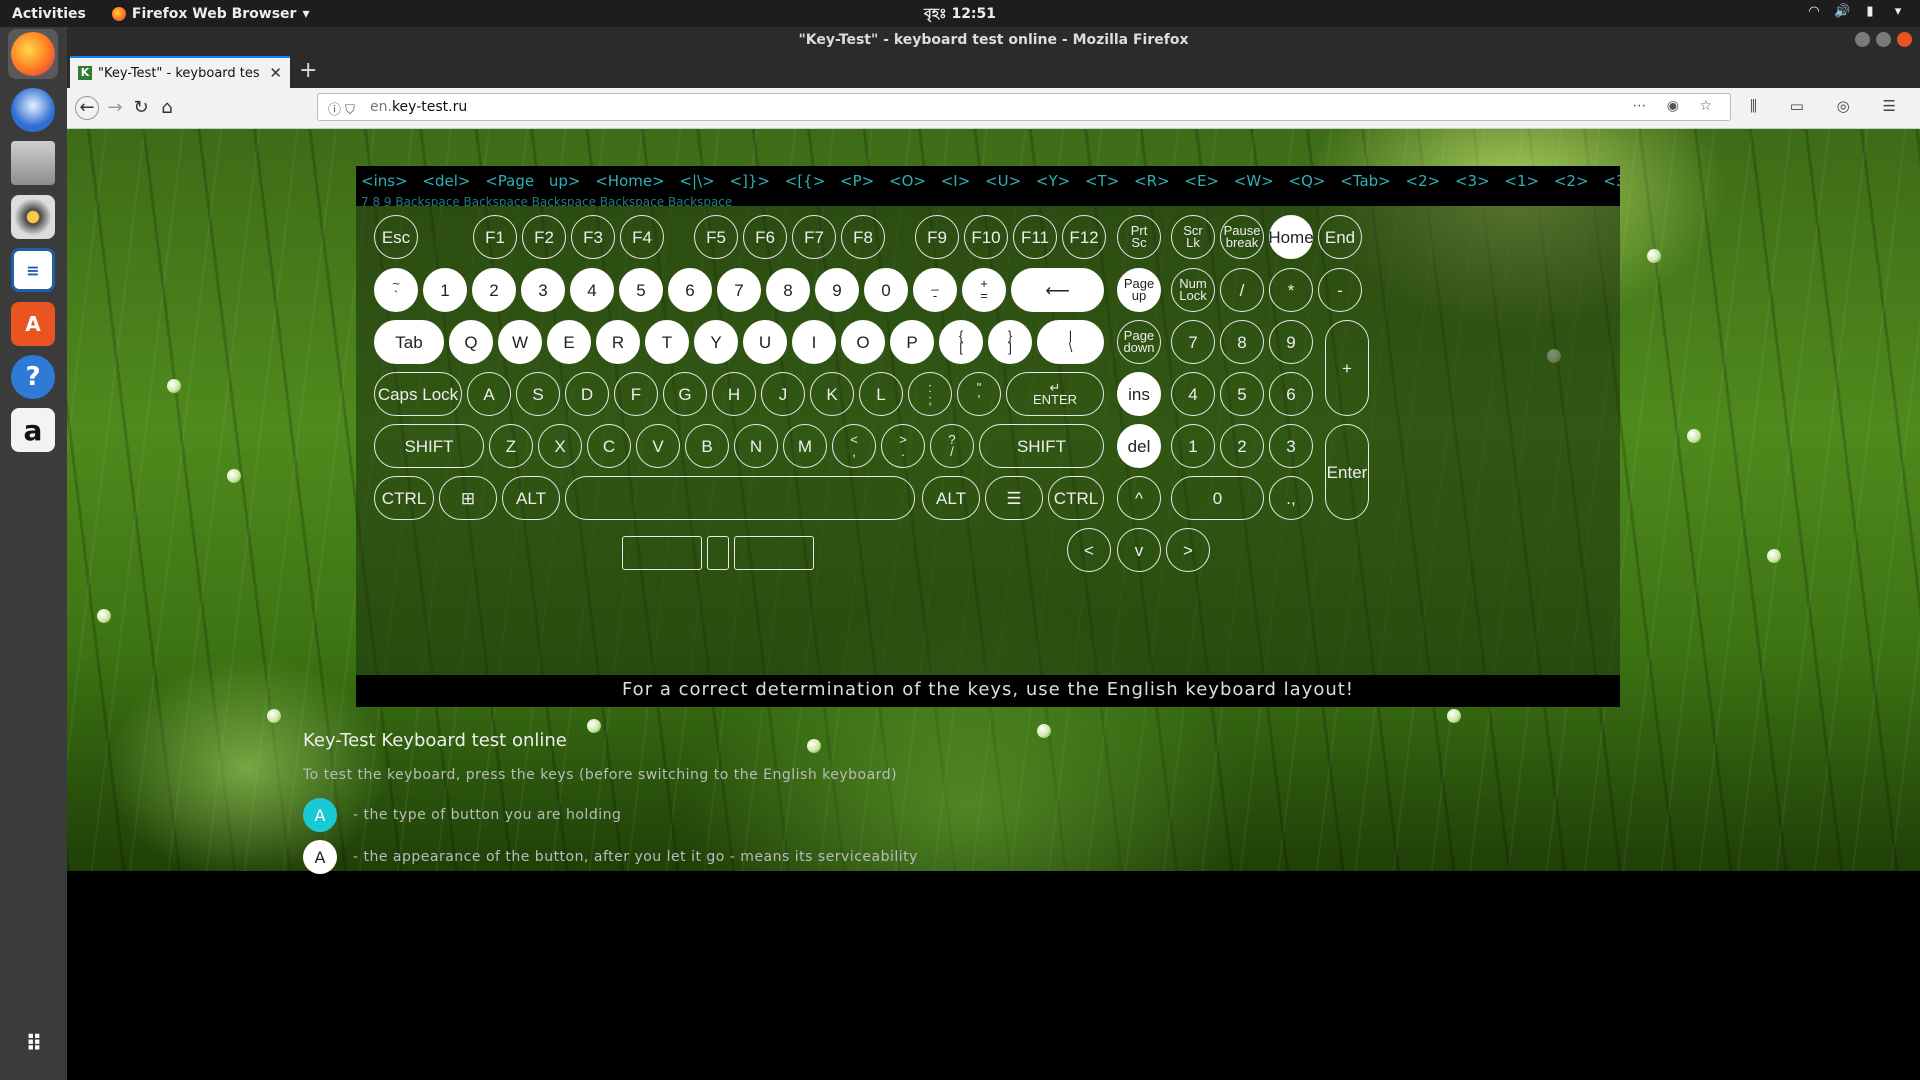 The height and width of the screenshot is (1080, 1920). Describe the element at coordinates (495, 237) in the screenshot. I see `key-f1-1: F1` at that location.